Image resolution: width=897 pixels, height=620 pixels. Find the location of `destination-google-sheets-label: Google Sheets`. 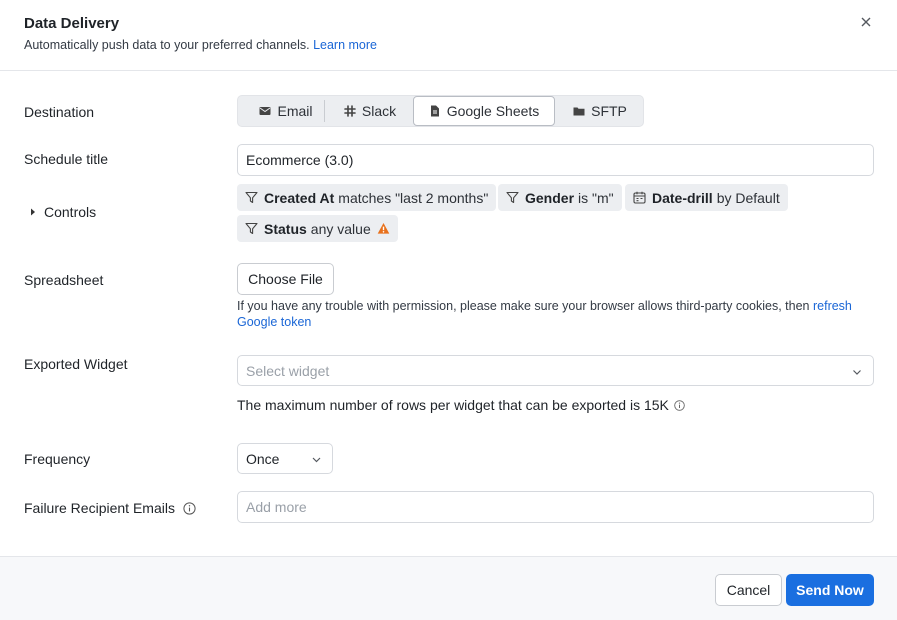

destination-google-sheets-label: Google Sheets is located at coordinates (493, 111).